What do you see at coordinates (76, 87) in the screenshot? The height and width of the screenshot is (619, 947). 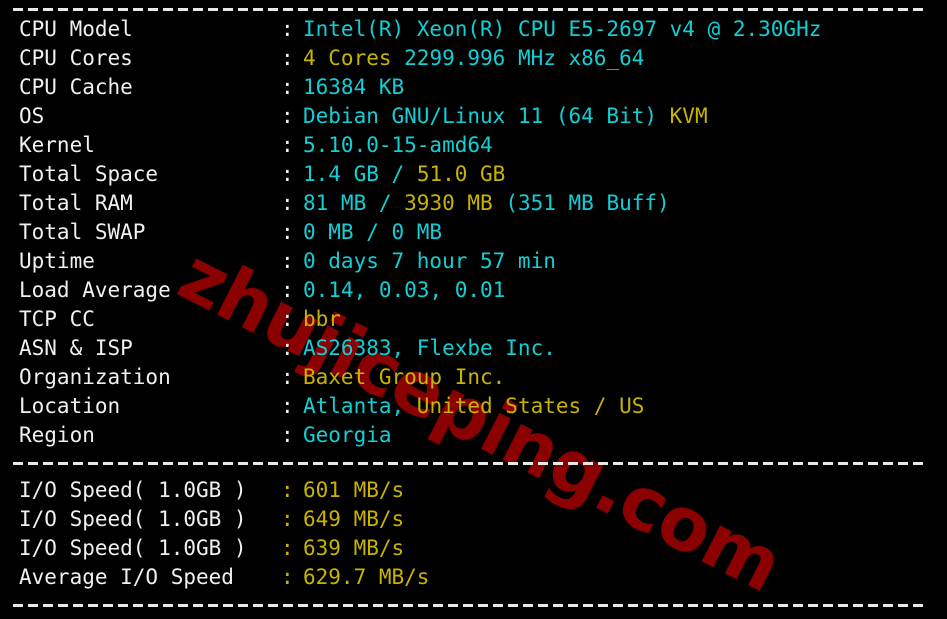 I see `row-label: CPU Cache` at bounding box center [76, 87].